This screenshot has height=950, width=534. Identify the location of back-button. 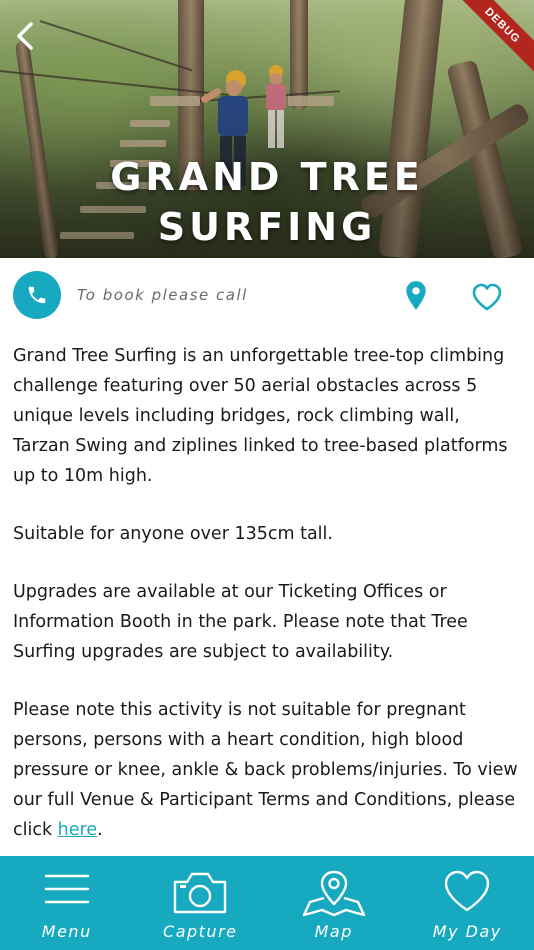
(25, 36).